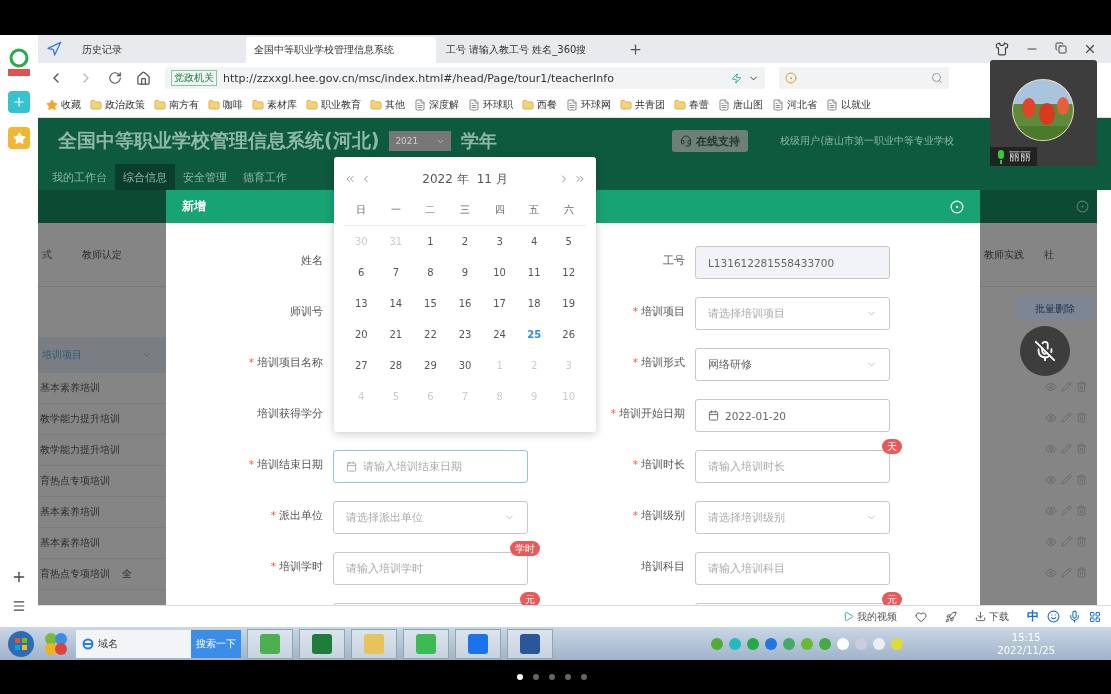  Describe the element at coordinates (145, 177) in the screenshot. I see `nav-item: 综合信息` at that location.